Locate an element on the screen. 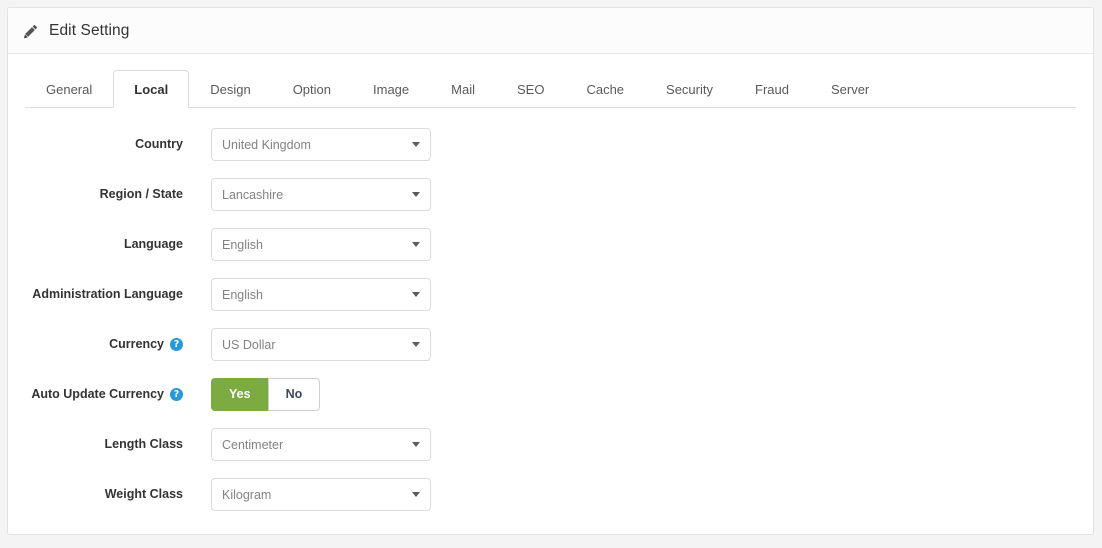  label-currency-text: Currency is located at coordinates (136, 344).